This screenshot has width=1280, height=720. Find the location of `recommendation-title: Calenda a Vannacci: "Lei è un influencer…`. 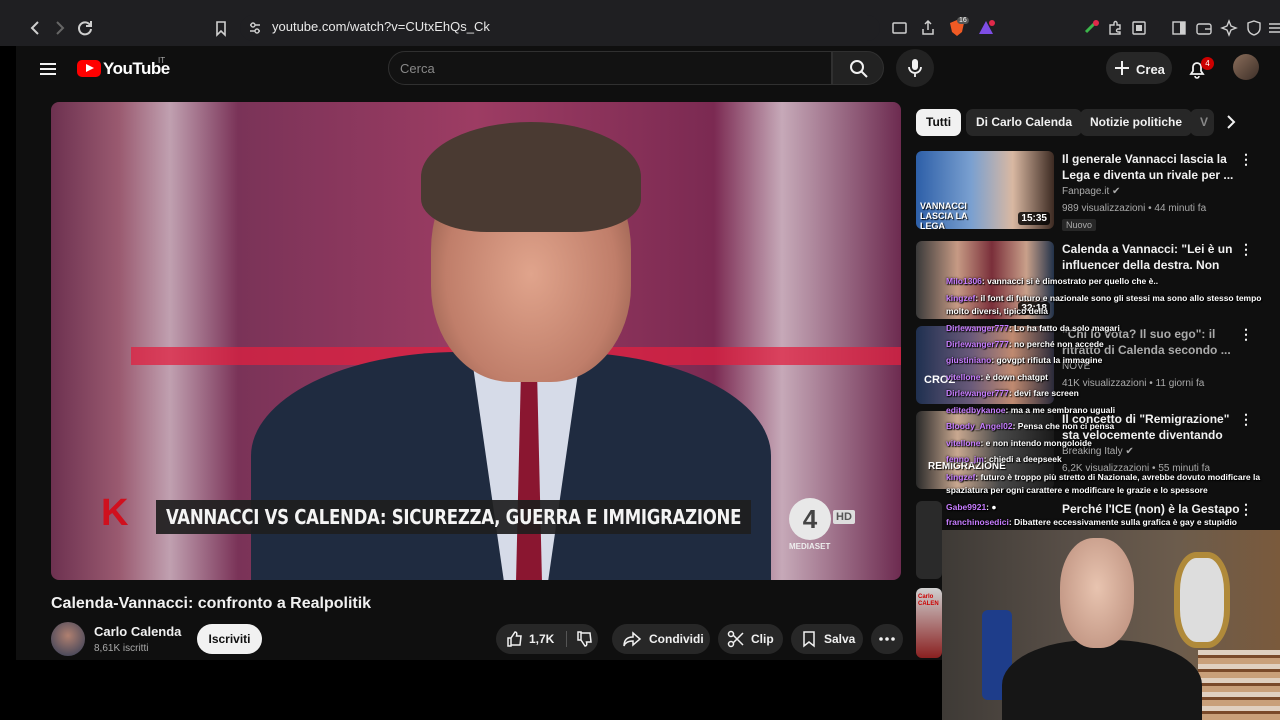

recommendation-title: Calenda a Vannacci: "Lei è un influencer… is located at coordinates (1152, 257).